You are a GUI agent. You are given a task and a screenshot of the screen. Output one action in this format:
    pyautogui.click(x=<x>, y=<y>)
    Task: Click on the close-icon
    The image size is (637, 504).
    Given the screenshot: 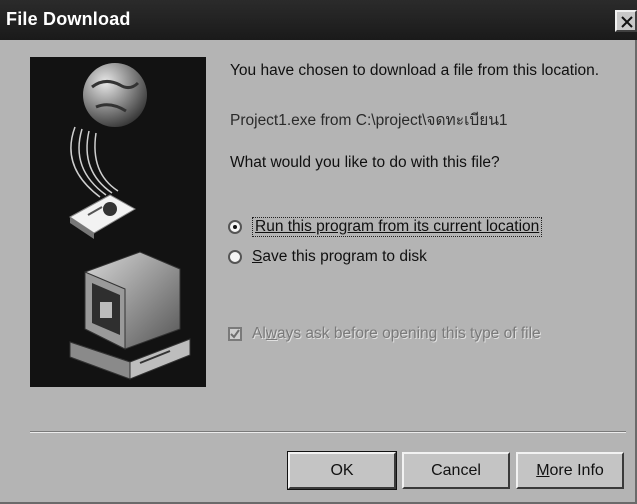 What is the action you would take?
    pyautogui.click(x=627, y=22)
    